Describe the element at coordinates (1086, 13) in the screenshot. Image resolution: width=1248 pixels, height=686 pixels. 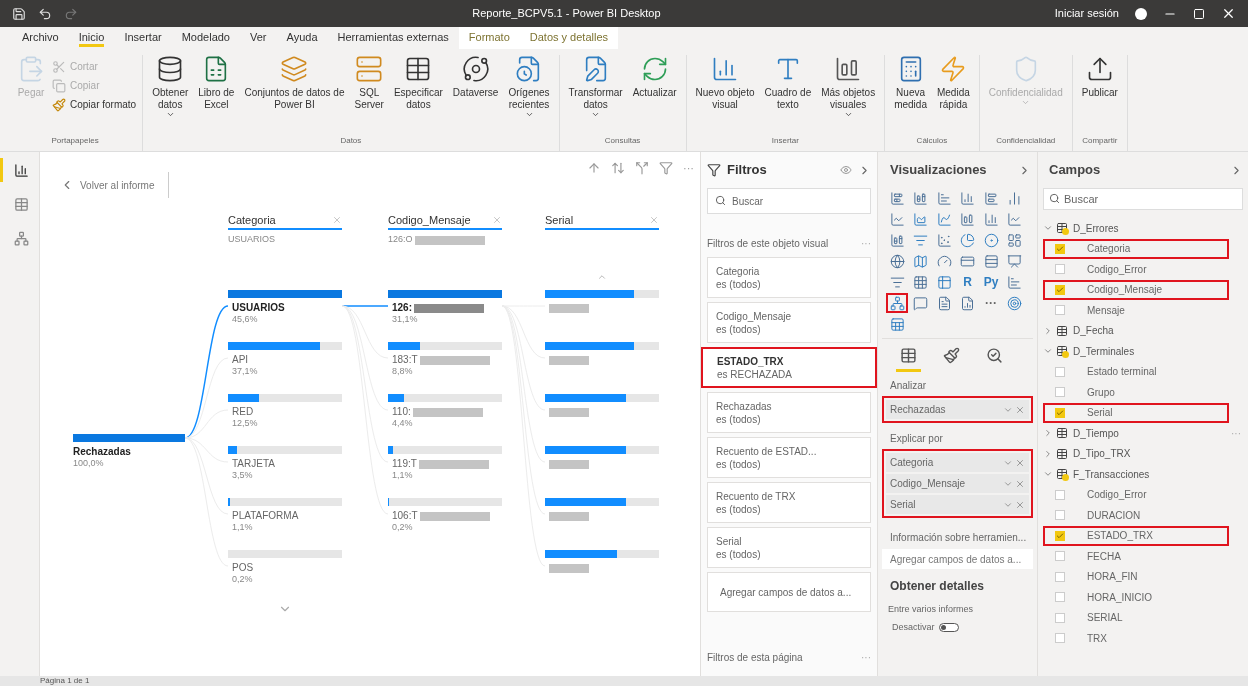
I see `sign-in-link: Iniciar sesión` at that location.